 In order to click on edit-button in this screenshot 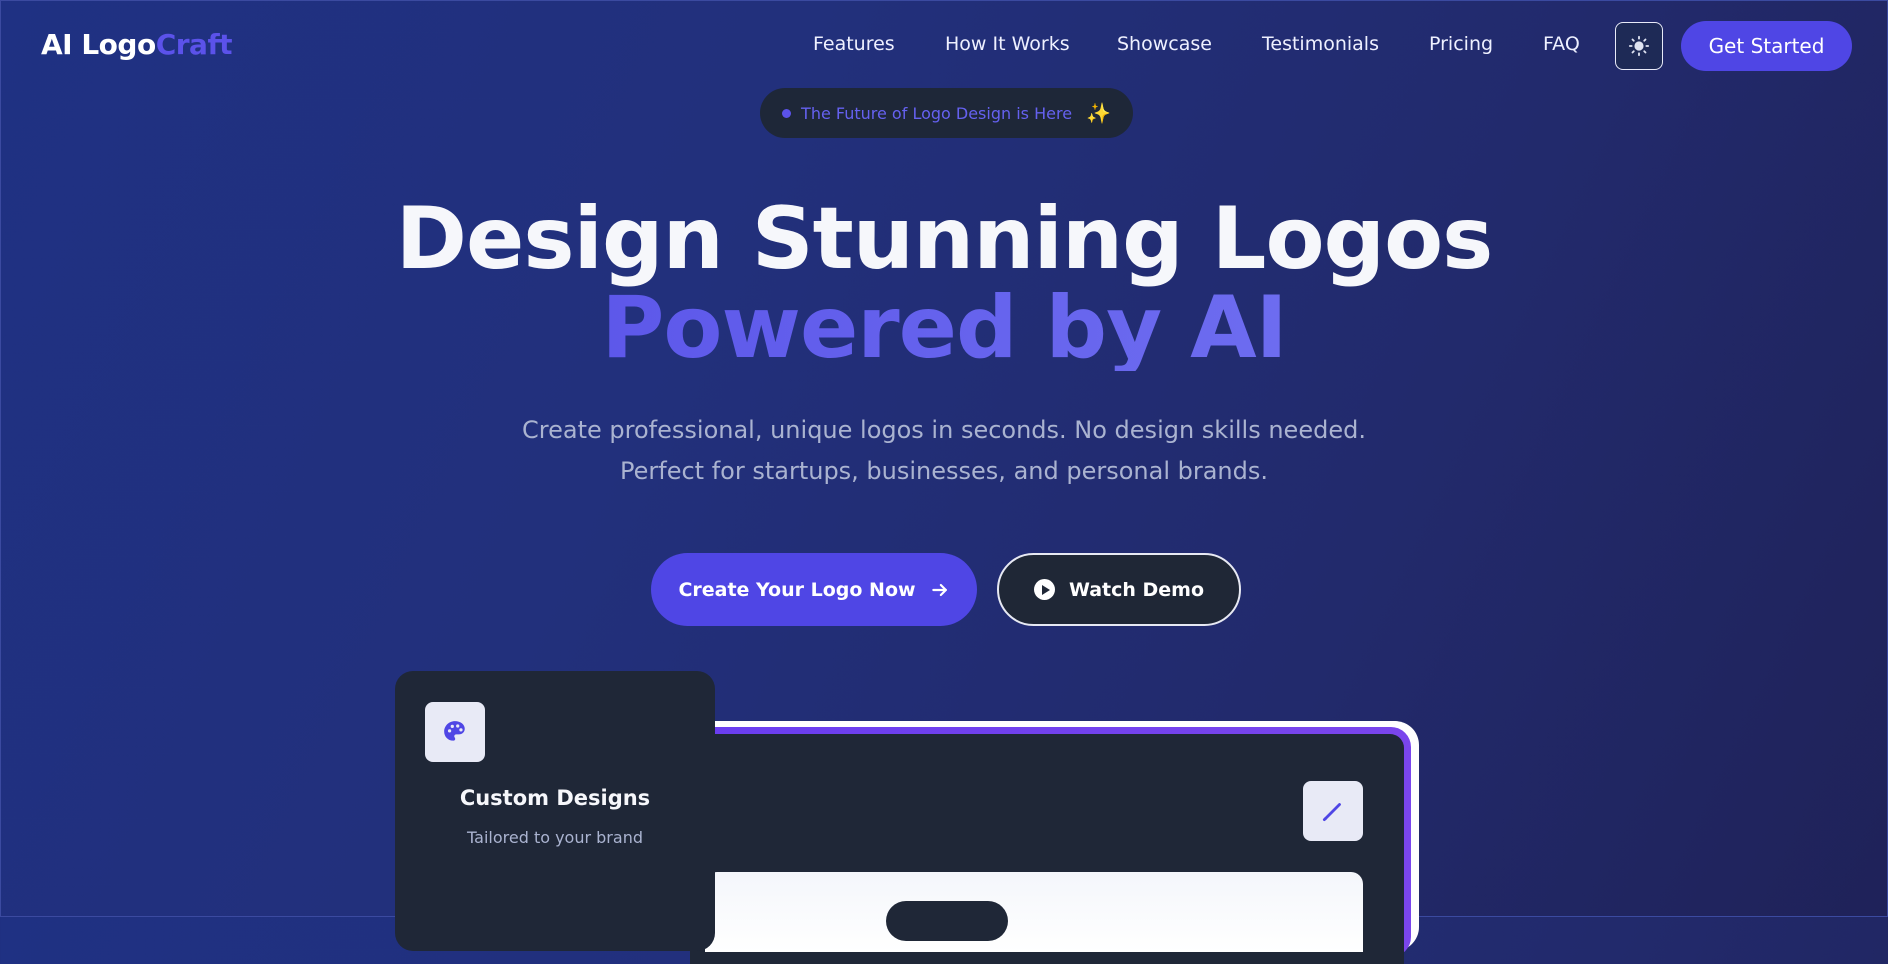, I will do `click(1333, 811)`.